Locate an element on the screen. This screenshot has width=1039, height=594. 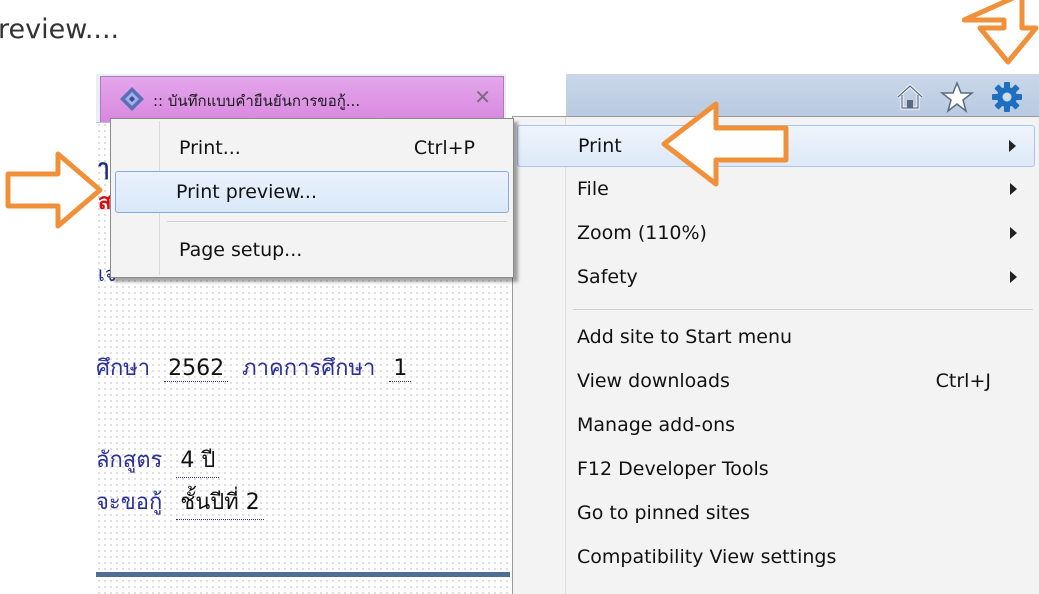
menu-item-zoom: Zoom (110%) is located at coordinates (776, 234).